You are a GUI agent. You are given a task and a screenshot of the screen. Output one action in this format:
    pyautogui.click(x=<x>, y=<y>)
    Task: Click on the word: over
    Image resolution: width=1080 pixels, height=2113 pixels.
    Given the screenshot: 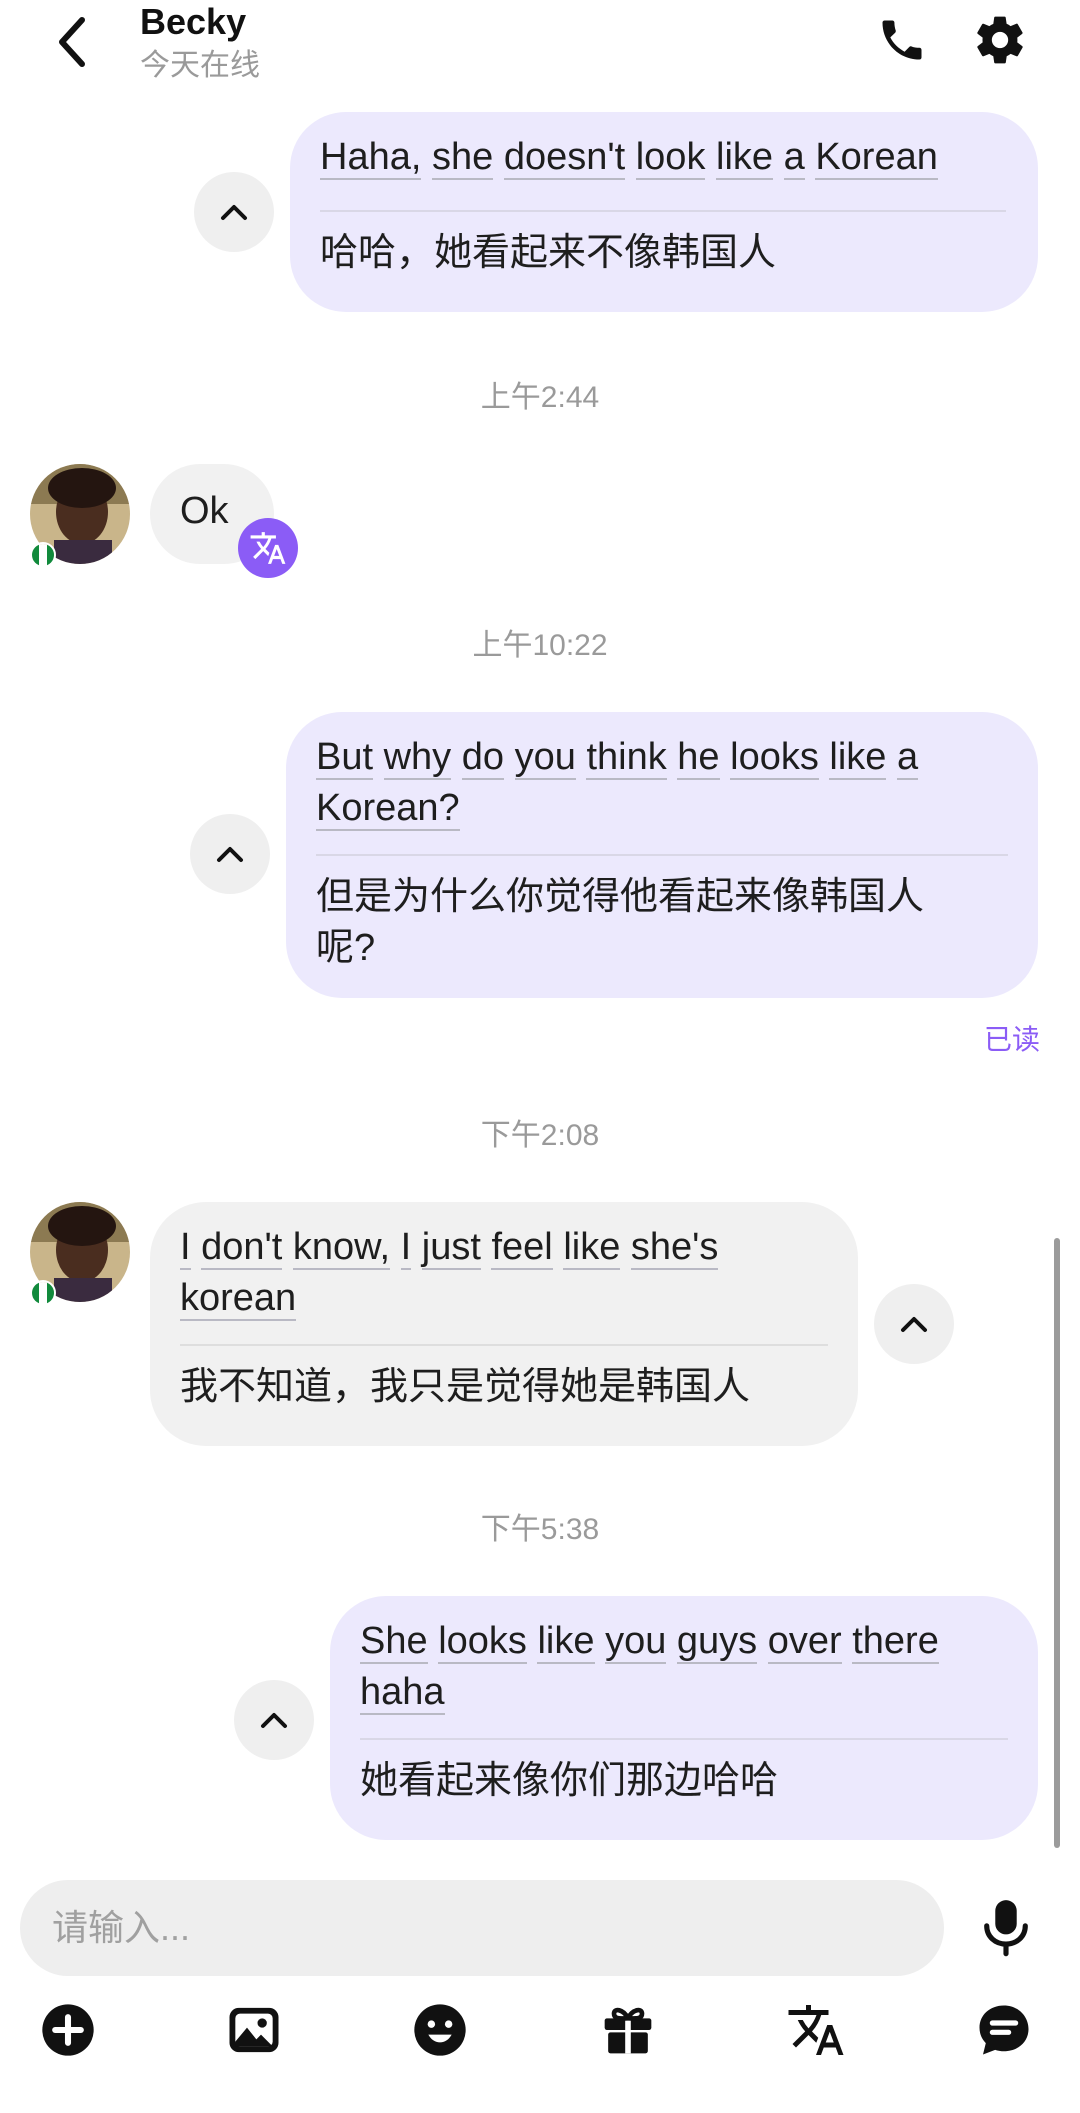 What is the action you would take?
    pyautogui.click(x=804, y=1642)
    